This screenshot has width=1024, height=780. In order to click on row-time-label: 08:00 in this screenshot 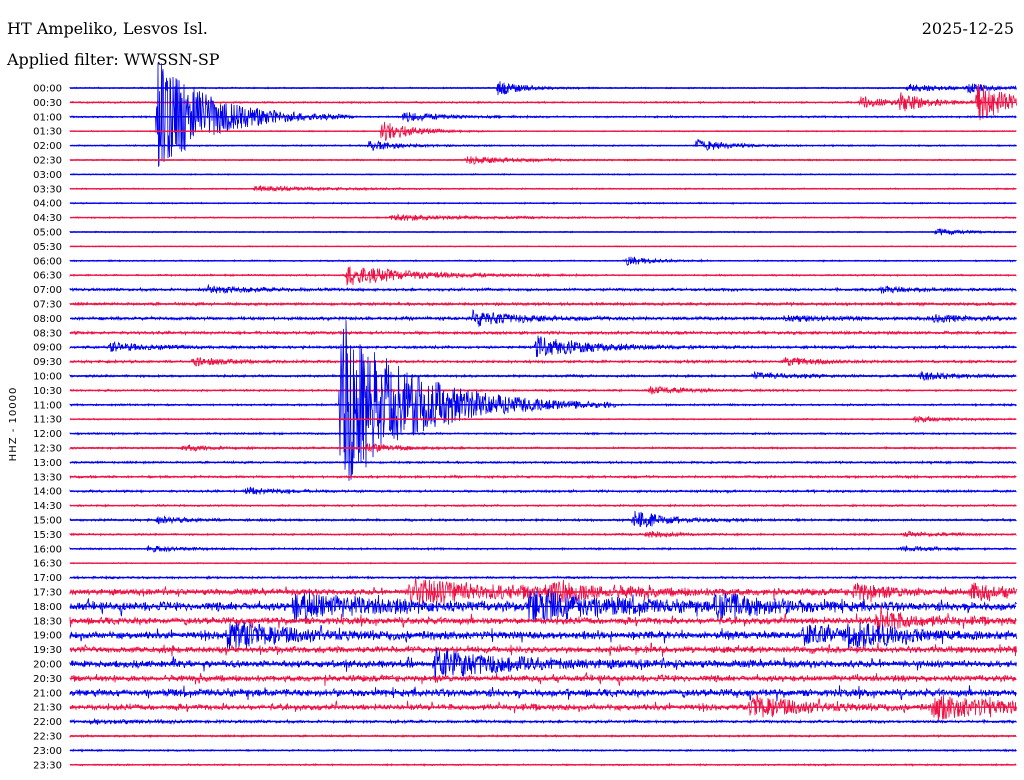, I will do `click(47, 319)`.